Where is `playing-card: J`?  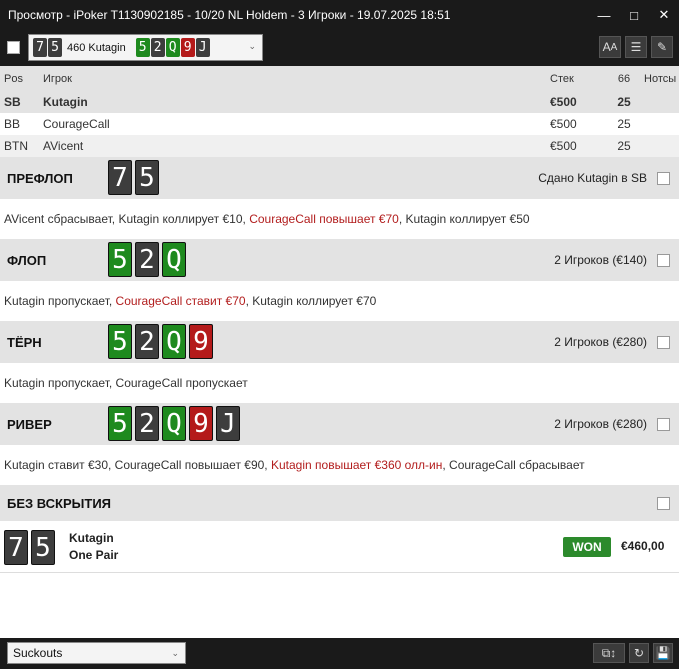
playing-card: J is located at coordinates (228, 423).